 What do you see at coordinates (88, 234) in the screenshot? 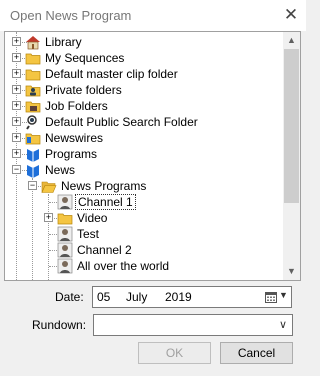
I see `tree-item-label: Test` at bounding box center [88, 234].